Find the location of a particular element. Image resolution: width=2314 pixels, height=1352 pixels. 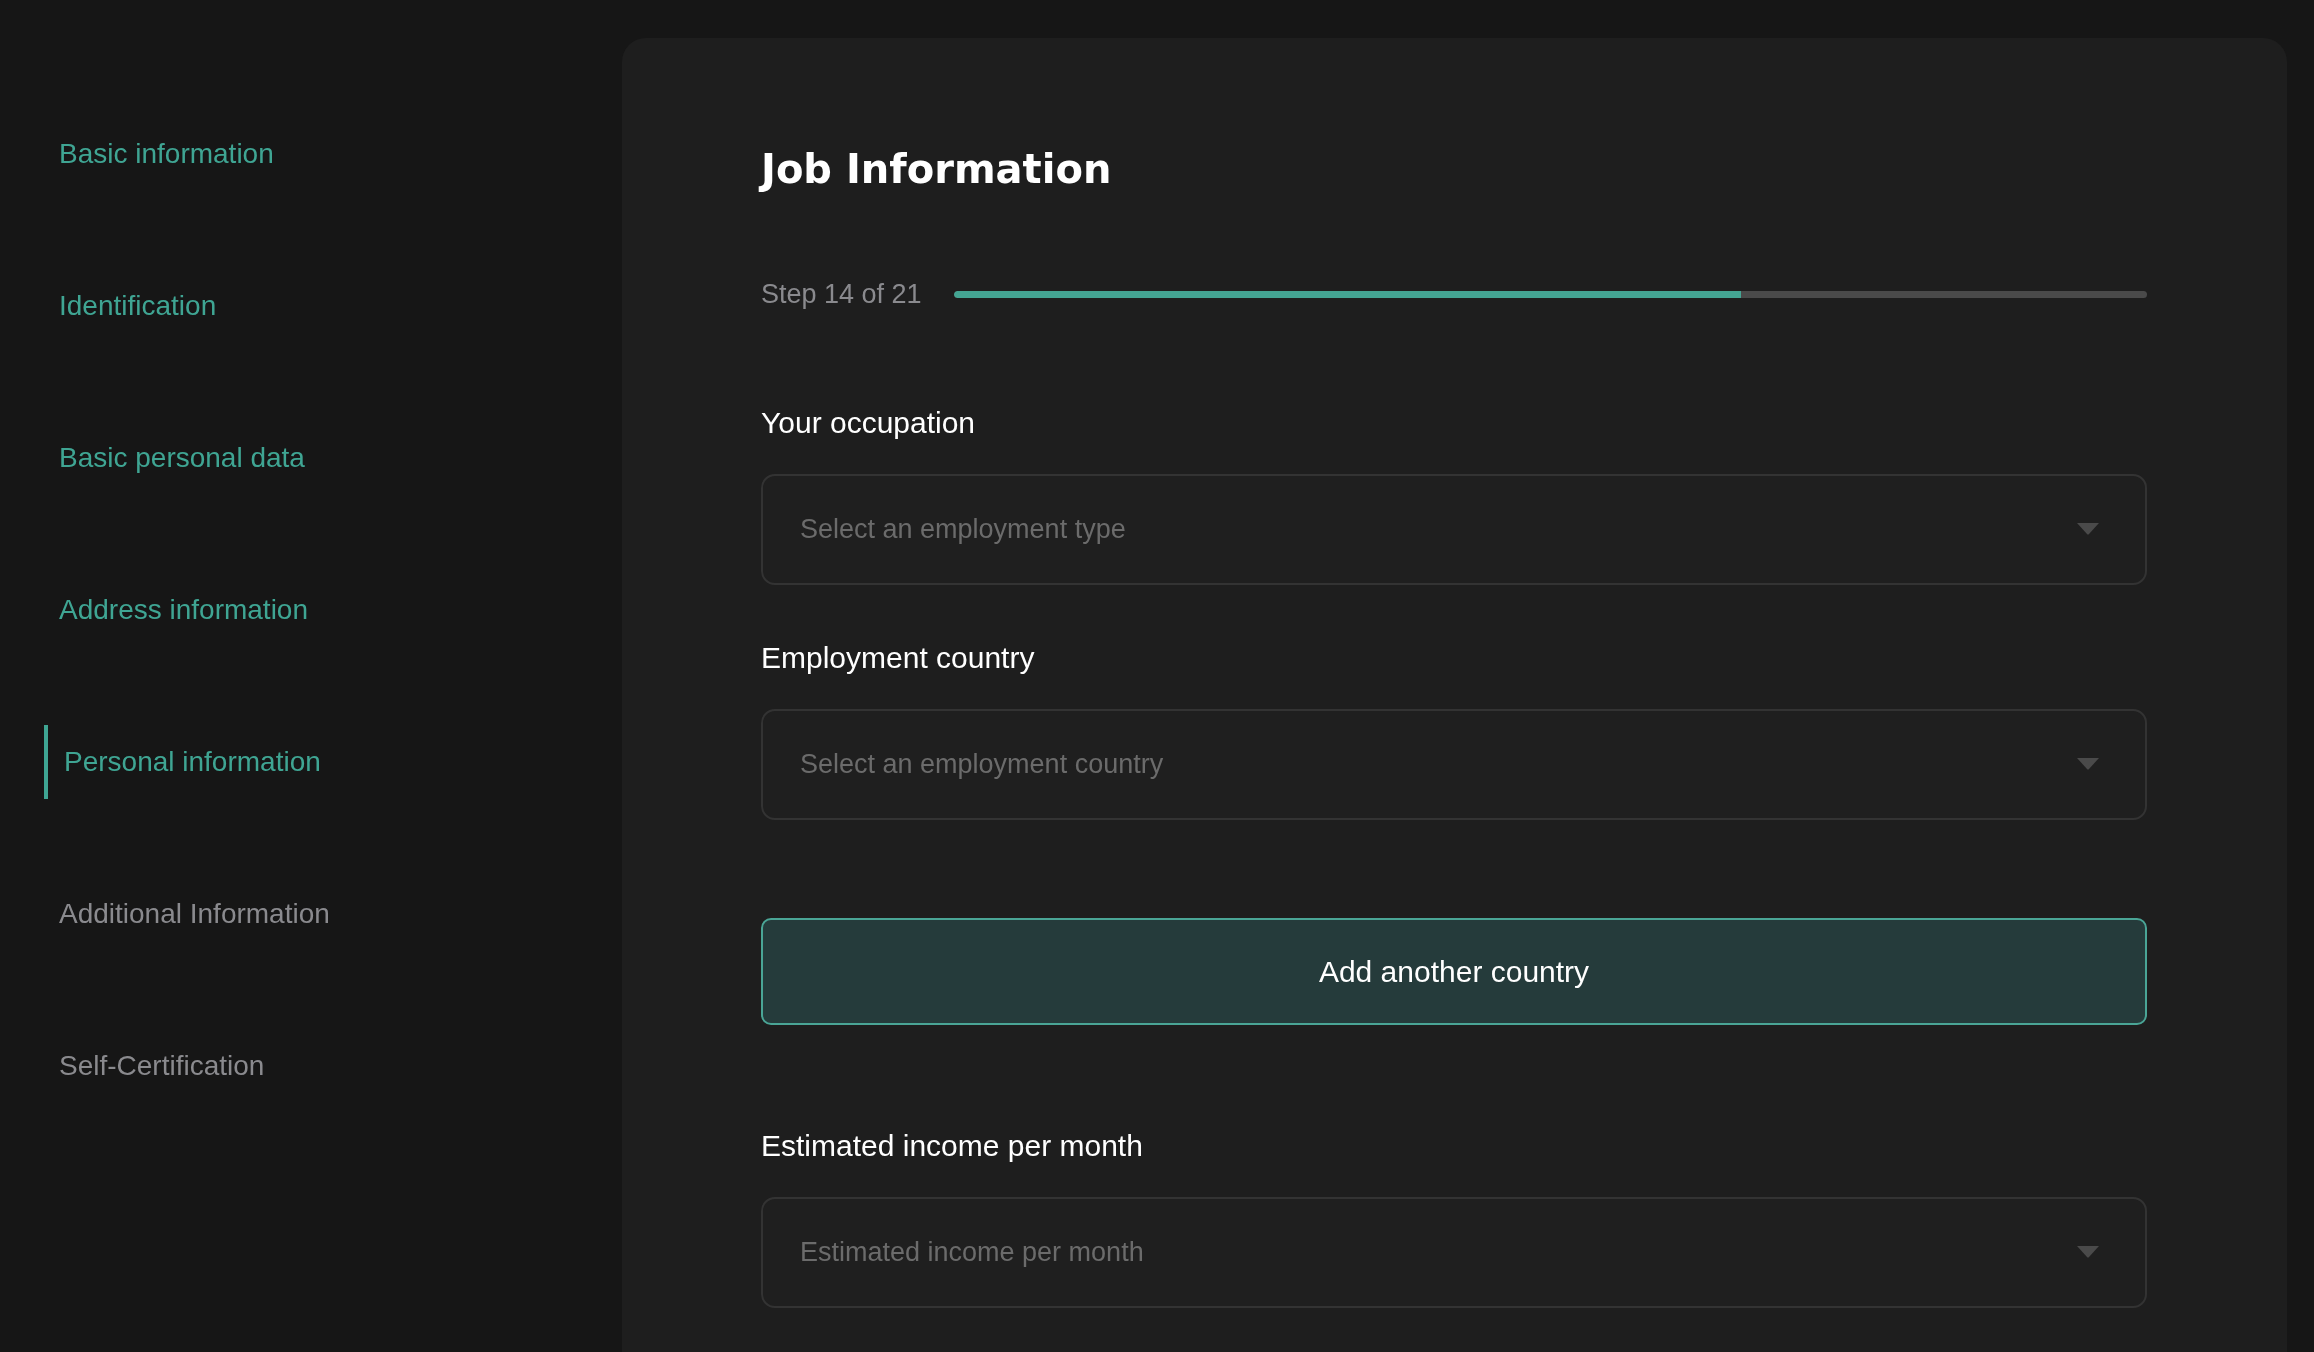

add-country-button: Add another country is located at coordinates (1454, 971).